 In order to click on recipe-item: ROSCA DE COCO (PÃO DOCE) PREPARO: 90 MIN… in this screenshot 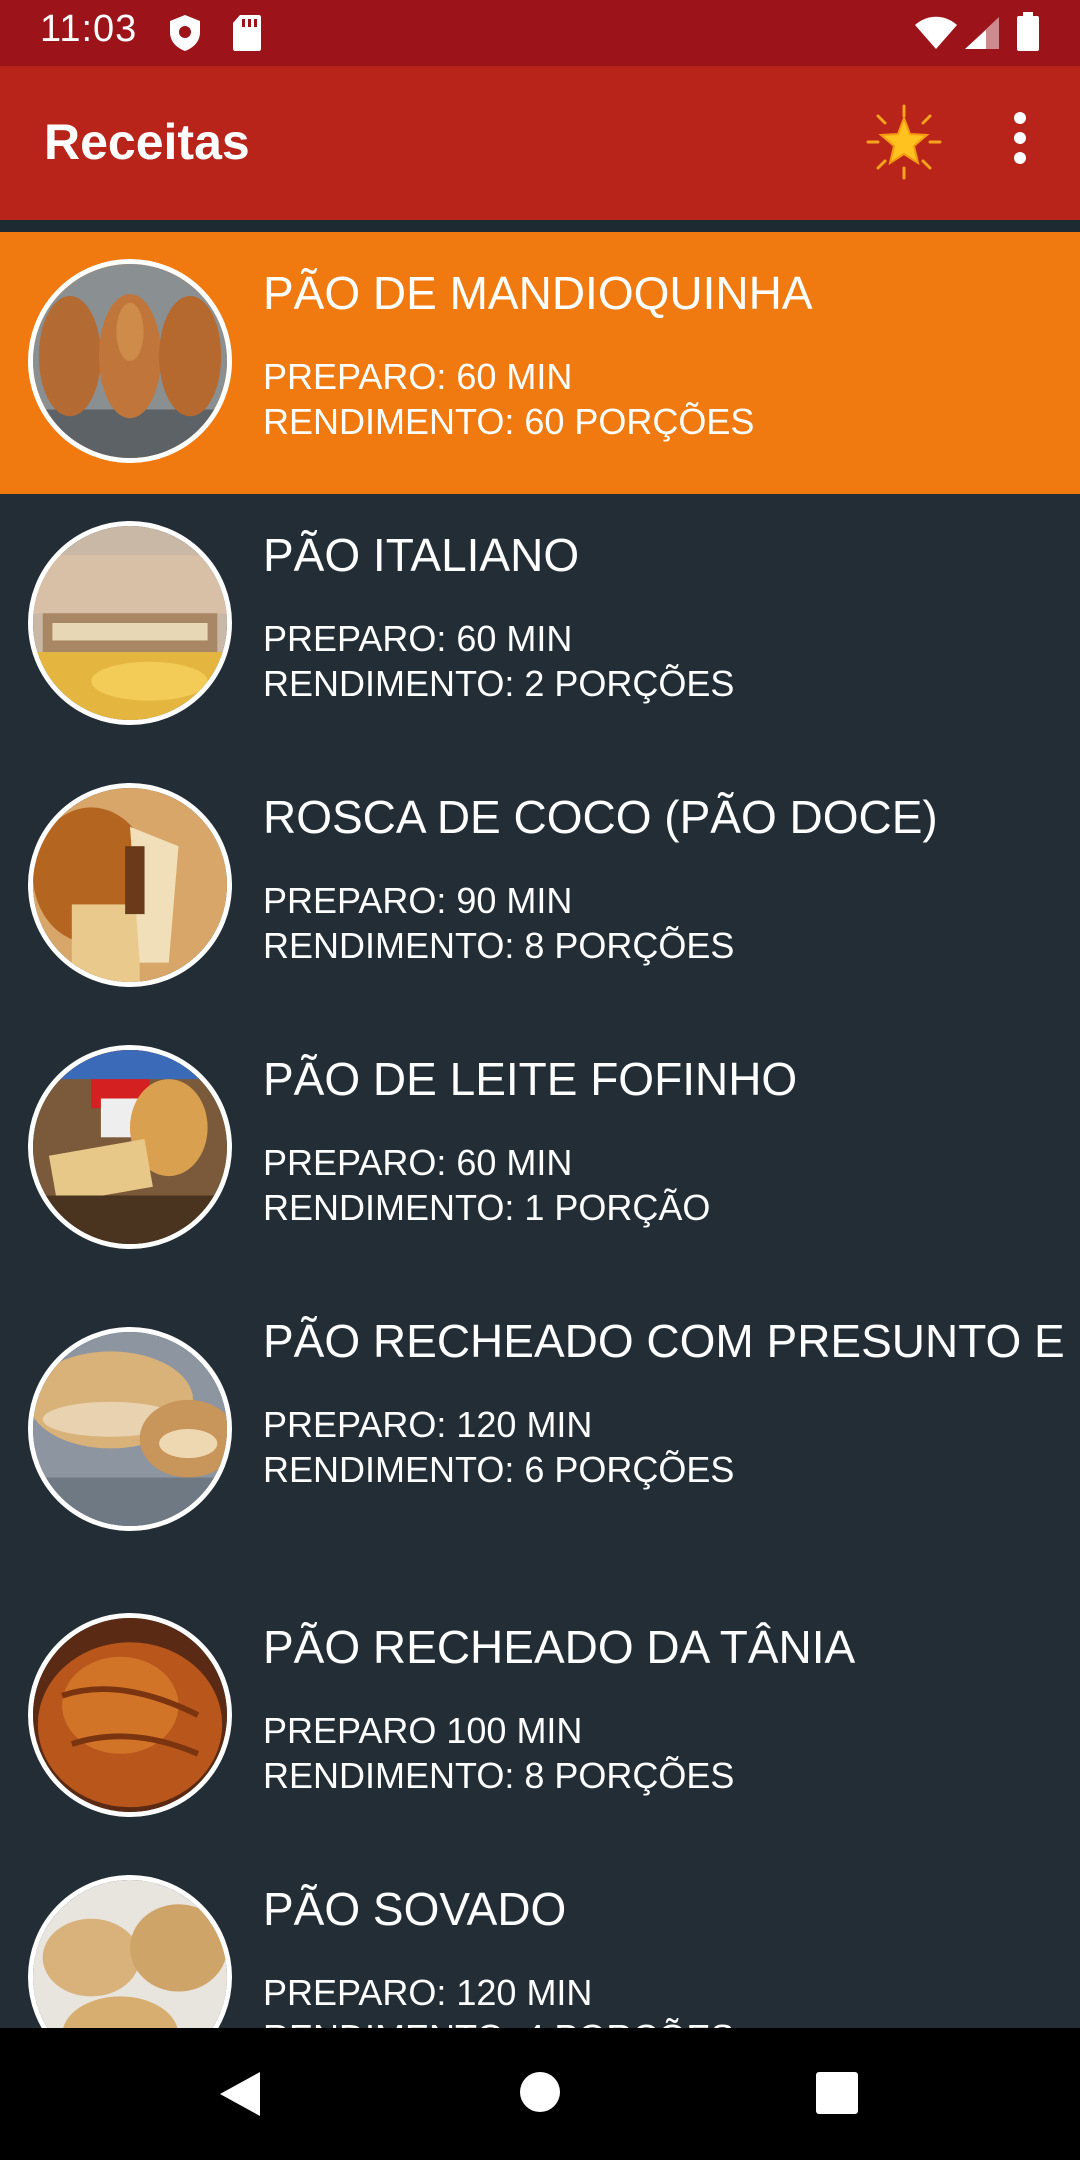, I will do `click(540, 887)`.